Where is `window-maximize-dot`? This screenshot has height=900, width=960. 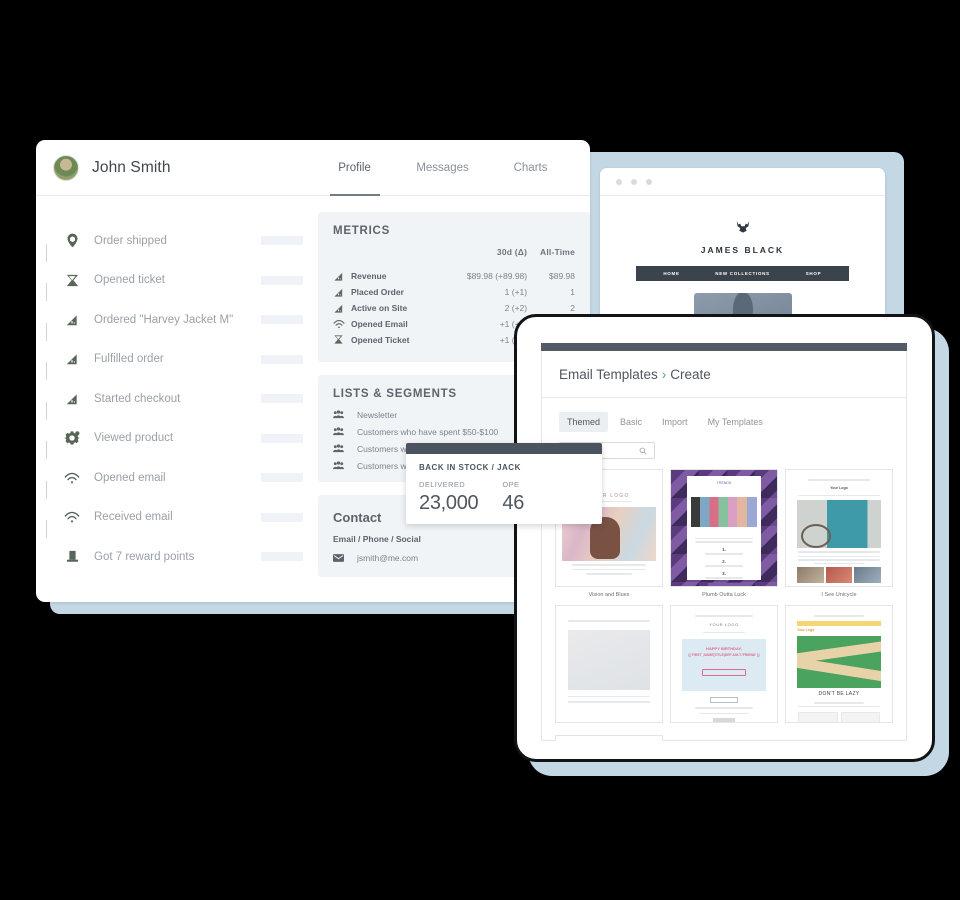
window-maximize-dot is located at coordinates (649, 181).